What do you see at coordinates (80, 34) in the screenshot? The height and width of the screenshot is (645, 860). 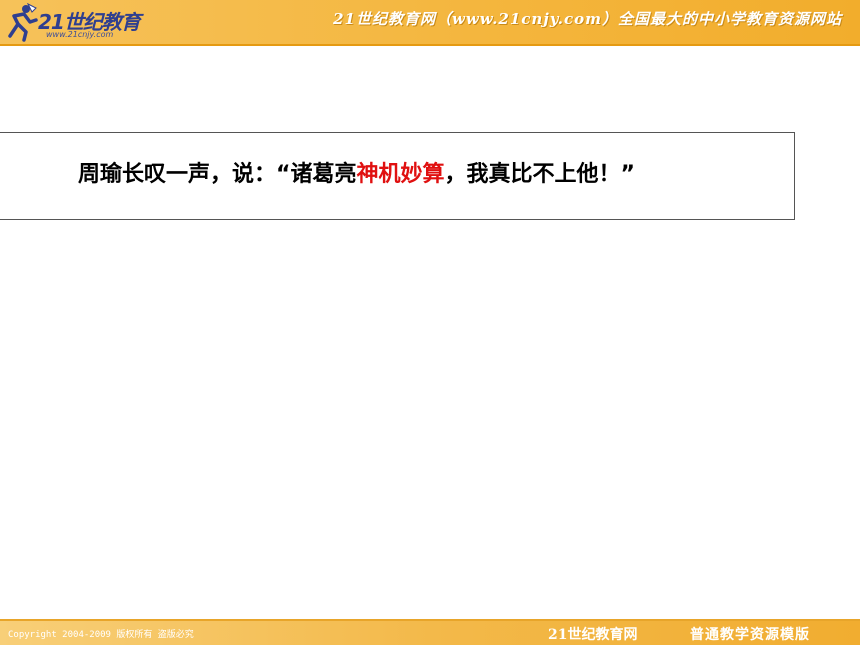 I see `logo-url: www.21cnjy.com` at bounding box center [80, 34].